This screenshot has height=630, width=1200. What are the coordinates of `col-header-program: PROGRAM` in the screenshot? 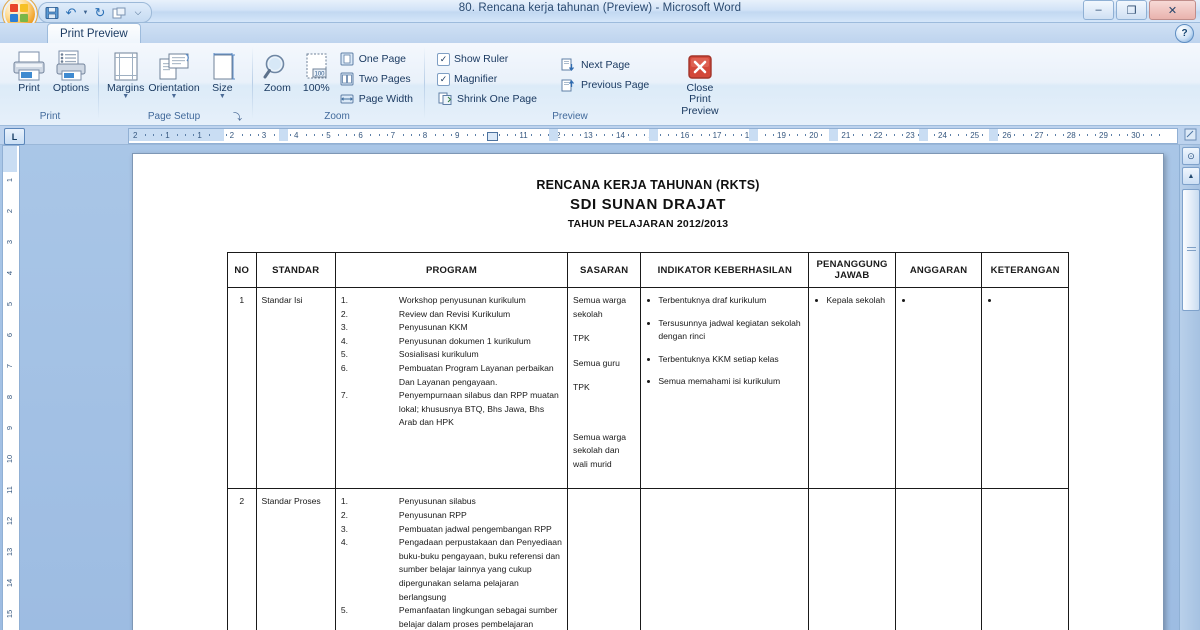 It's located at (451, 270).